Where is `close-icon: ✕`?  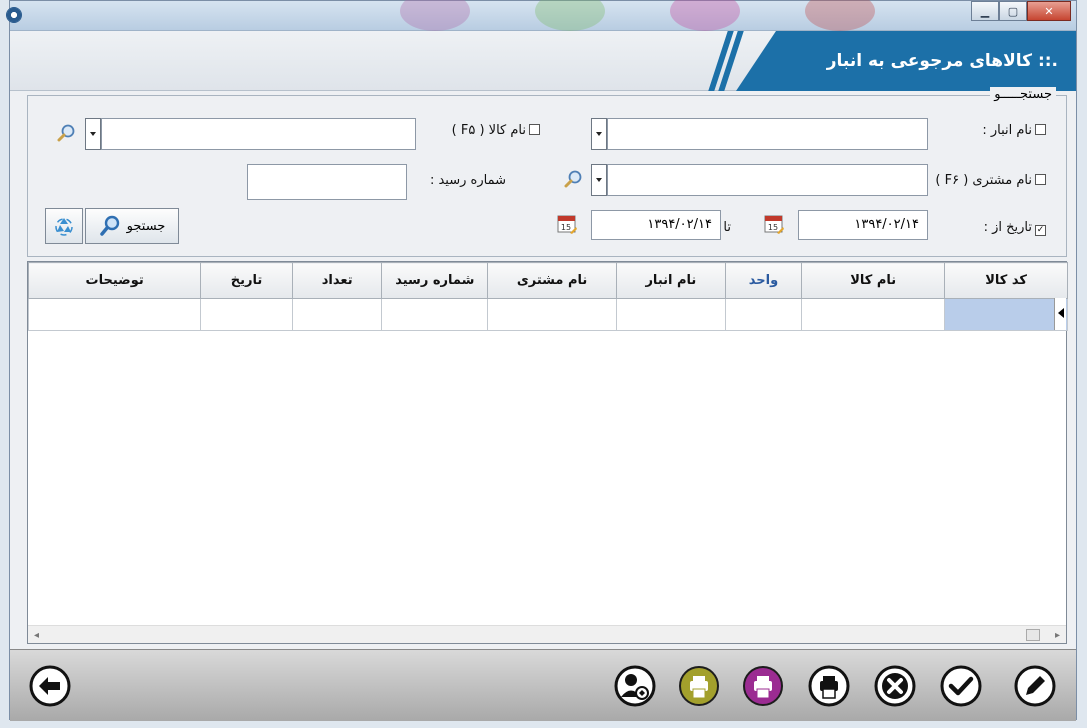 close-icon: ✕ is located at coordinates (1049, 11).